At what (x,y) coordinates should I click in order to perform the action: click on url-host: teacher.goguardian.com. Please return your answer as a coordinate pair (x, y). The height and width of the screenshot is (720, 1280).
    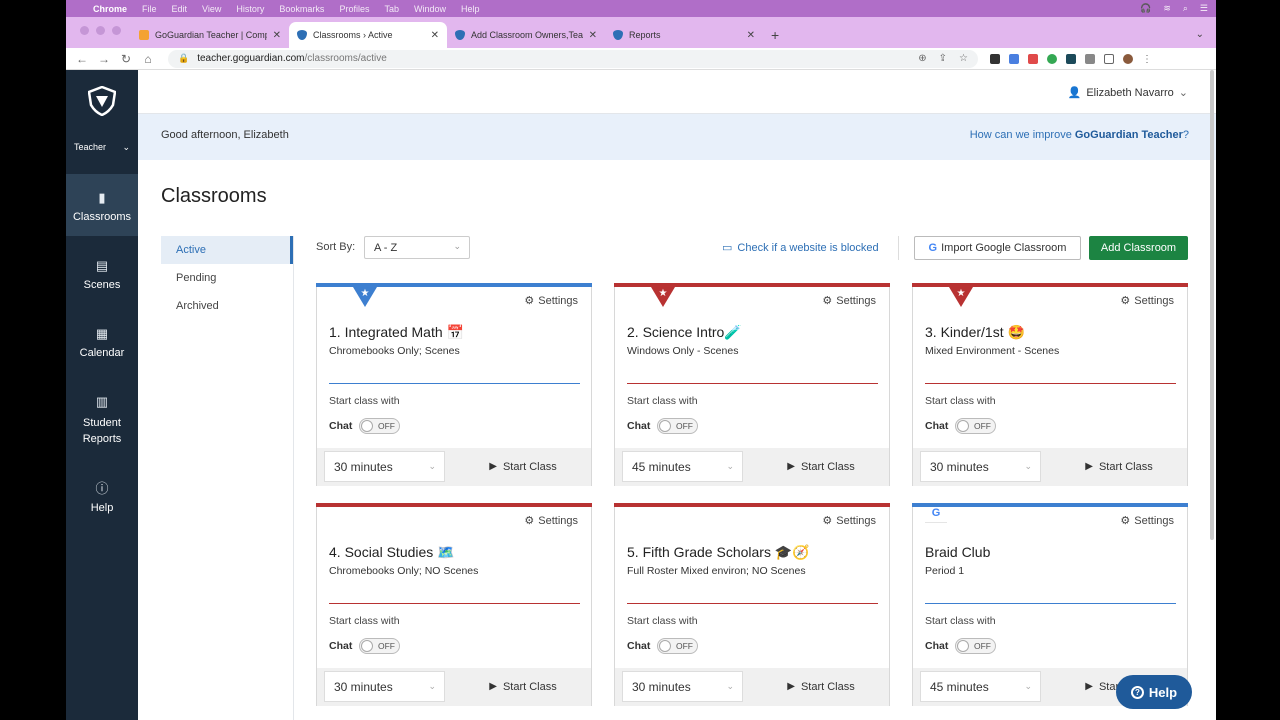
    Looking at the image, I should click on (251, 58).